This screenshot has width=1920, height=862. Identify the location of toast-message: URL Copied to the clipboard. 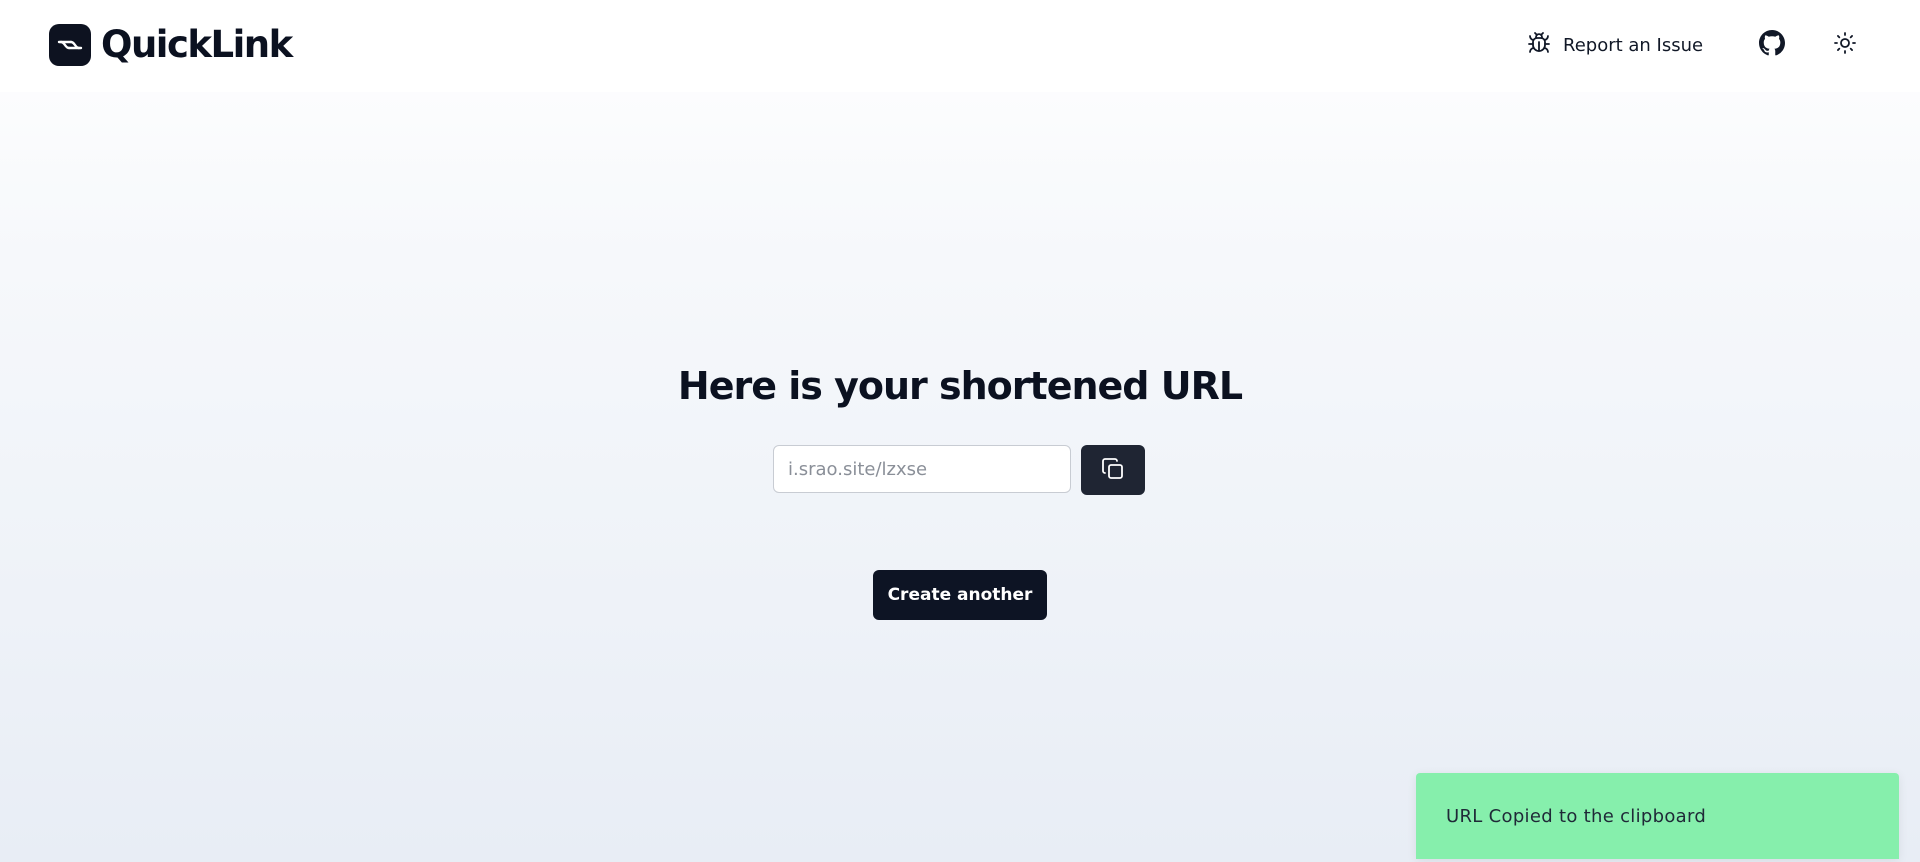
(1576, 816).